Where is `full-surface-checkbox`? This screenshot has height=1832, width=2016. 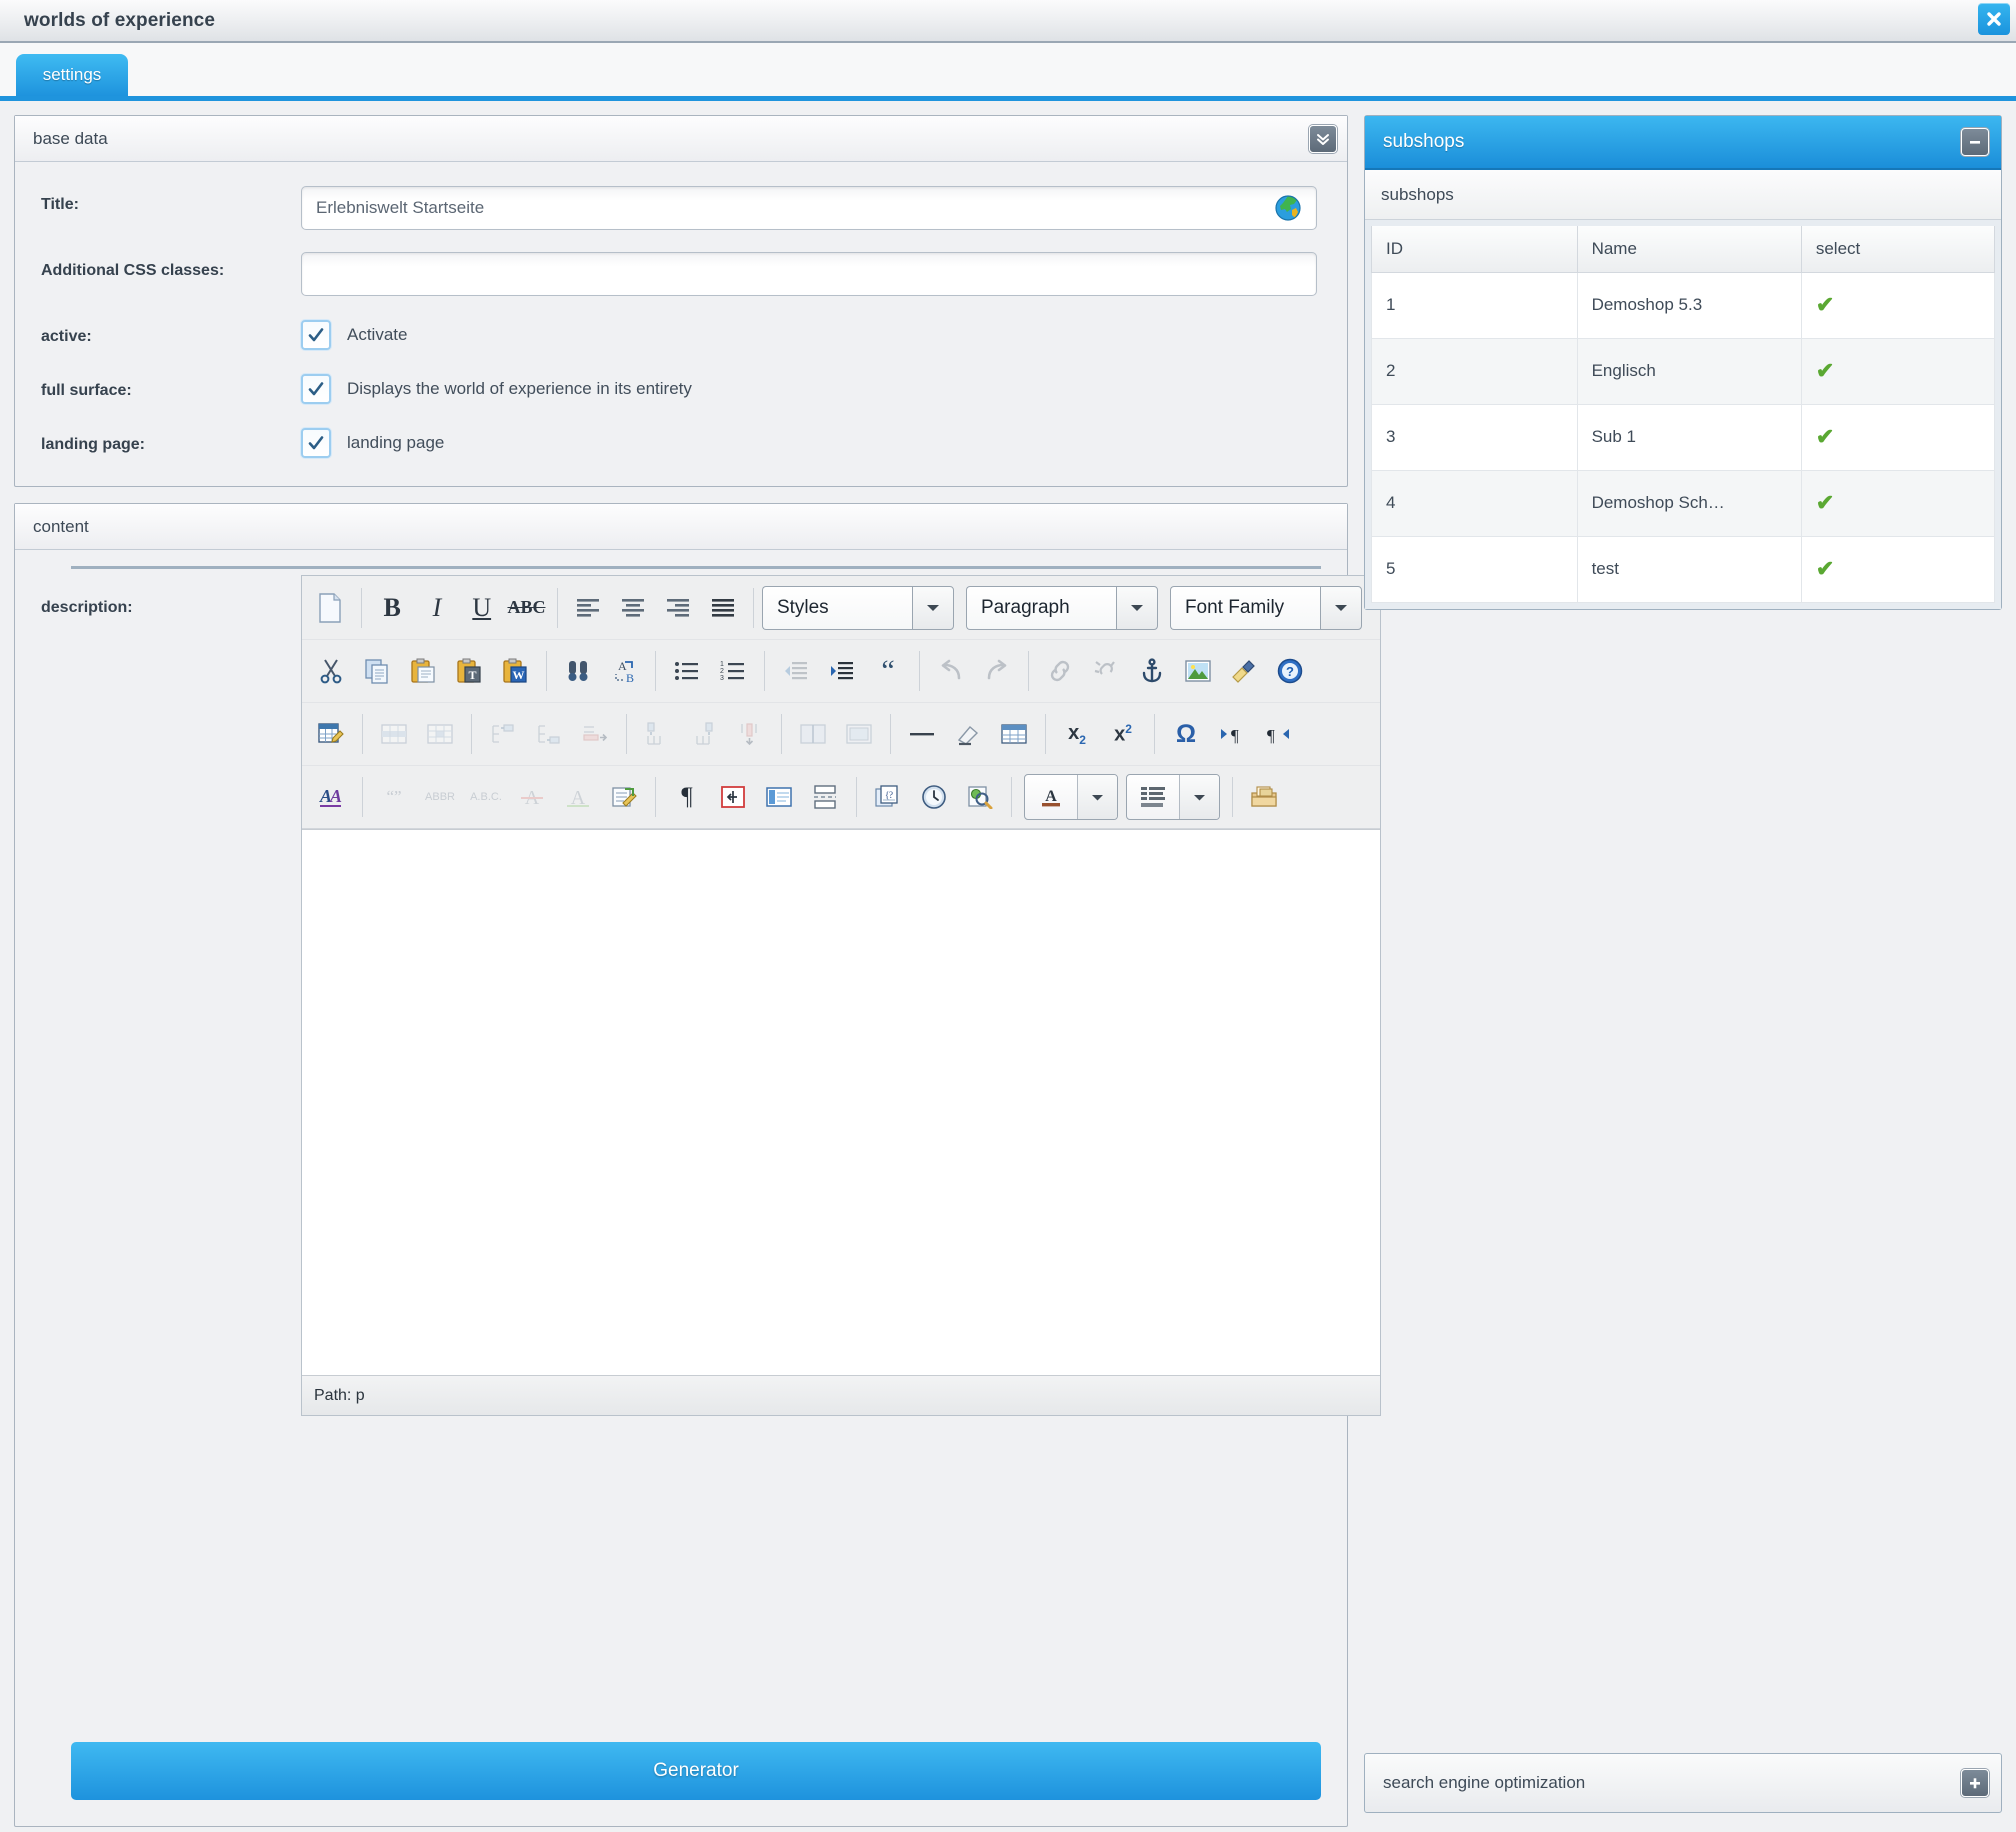 full-surface-checkbox is located at coordinates (316, 389).